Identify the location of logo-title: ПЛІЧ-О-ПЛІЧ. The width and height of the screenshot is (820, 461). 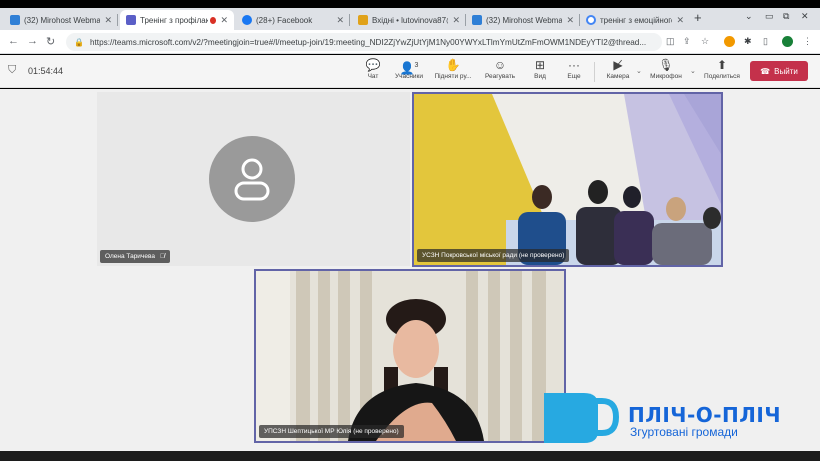
(705, 415).